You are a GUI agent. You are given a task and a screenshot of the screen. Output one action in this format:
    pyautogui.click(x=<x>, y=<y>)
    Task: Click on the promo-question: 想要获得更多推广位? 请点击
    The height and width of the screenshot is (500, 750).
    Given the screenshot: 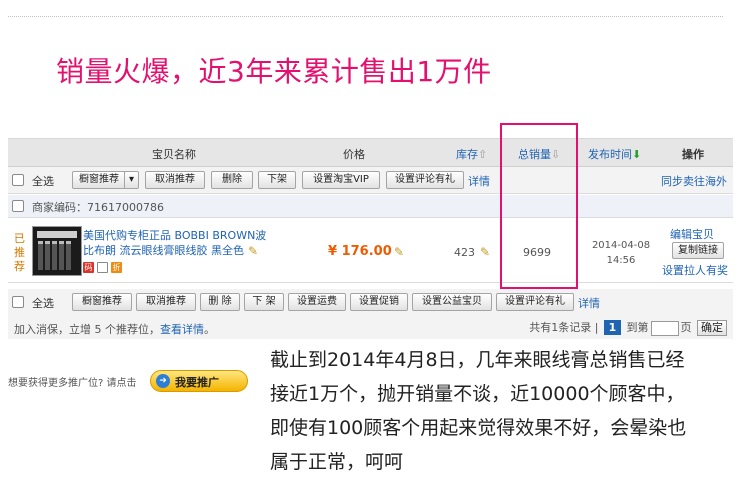 What is the action you would take?
    pyautogui.click(x=72, y=383)
    